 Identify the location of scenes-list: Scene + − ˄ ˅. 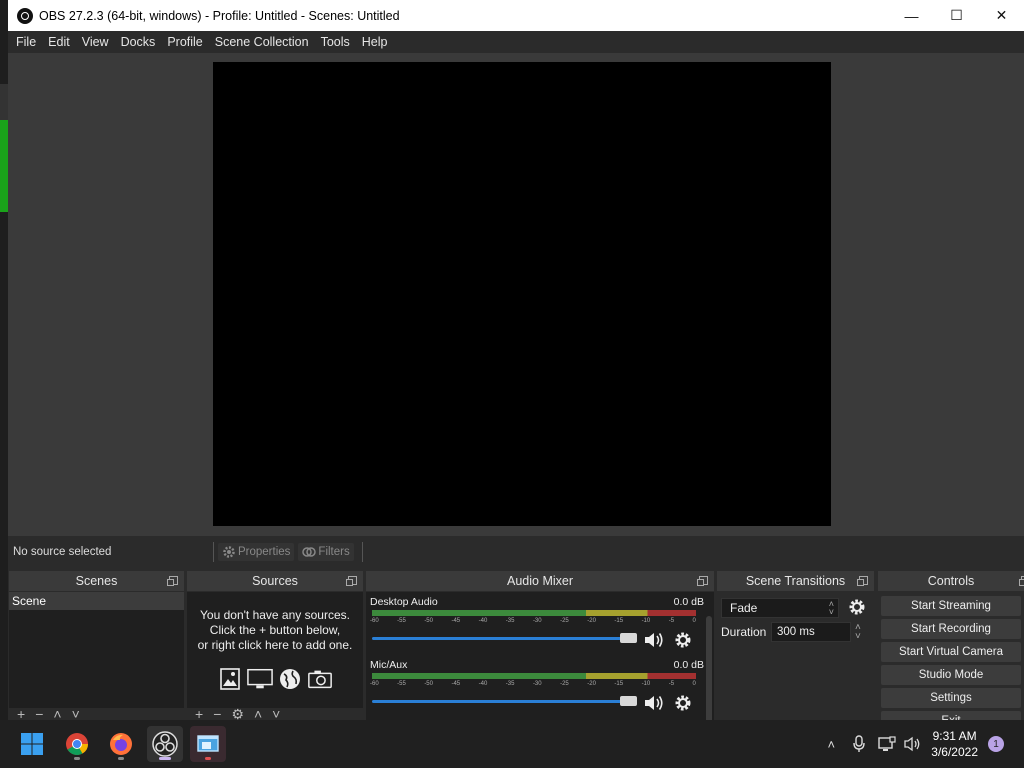
(96, 656).